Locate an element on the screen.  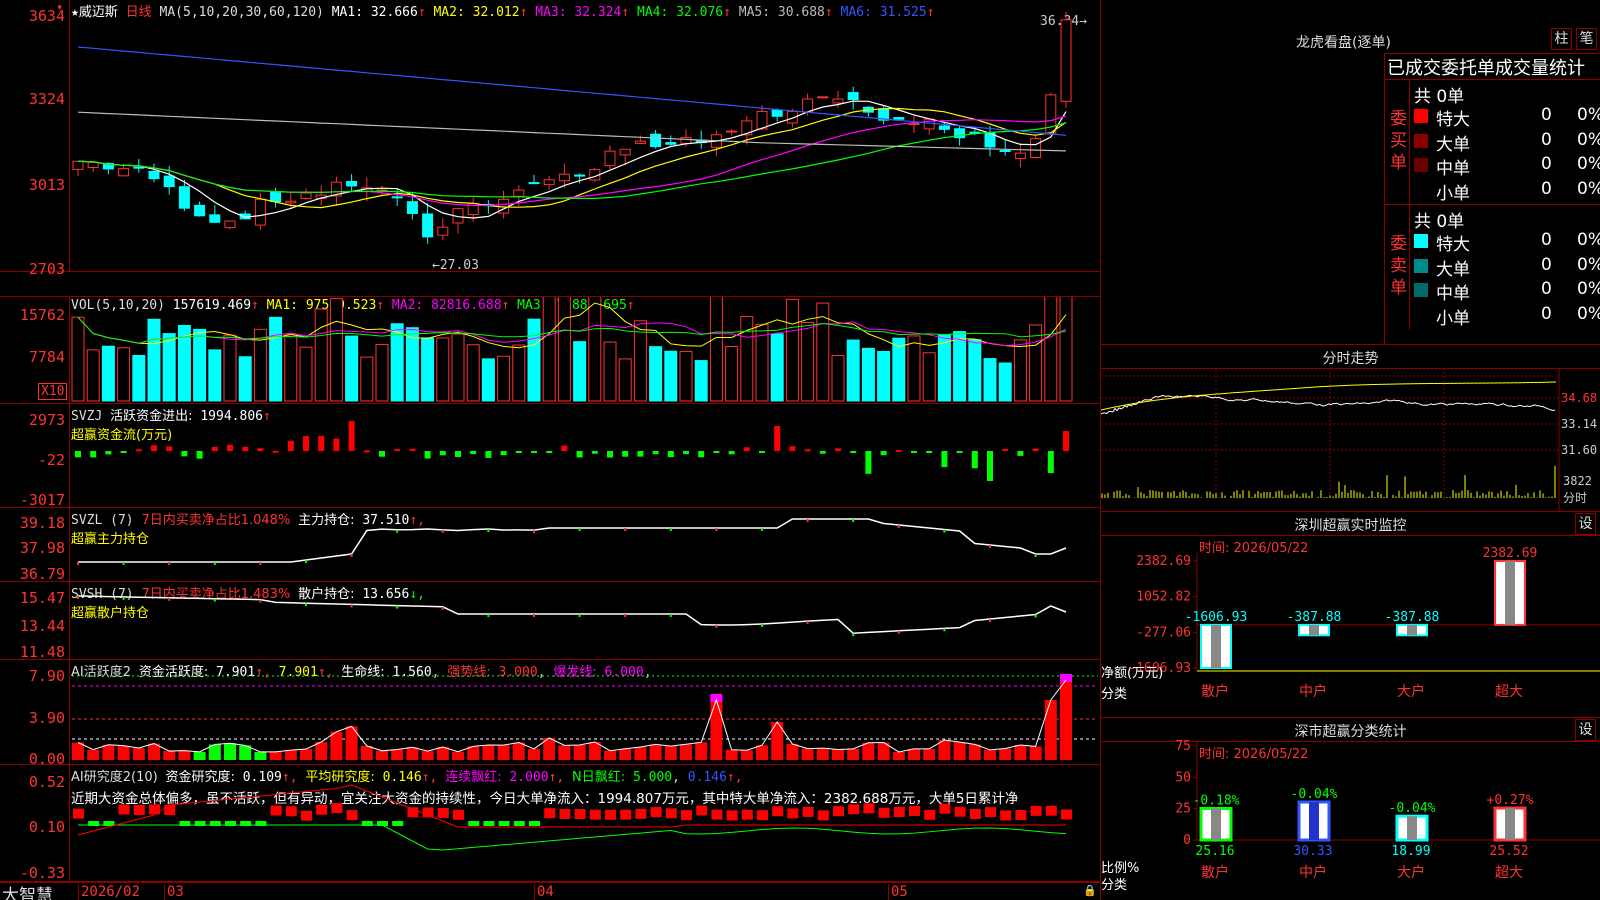
monitor-bar-label: -387.88 is located at coordinates (1412, 617).